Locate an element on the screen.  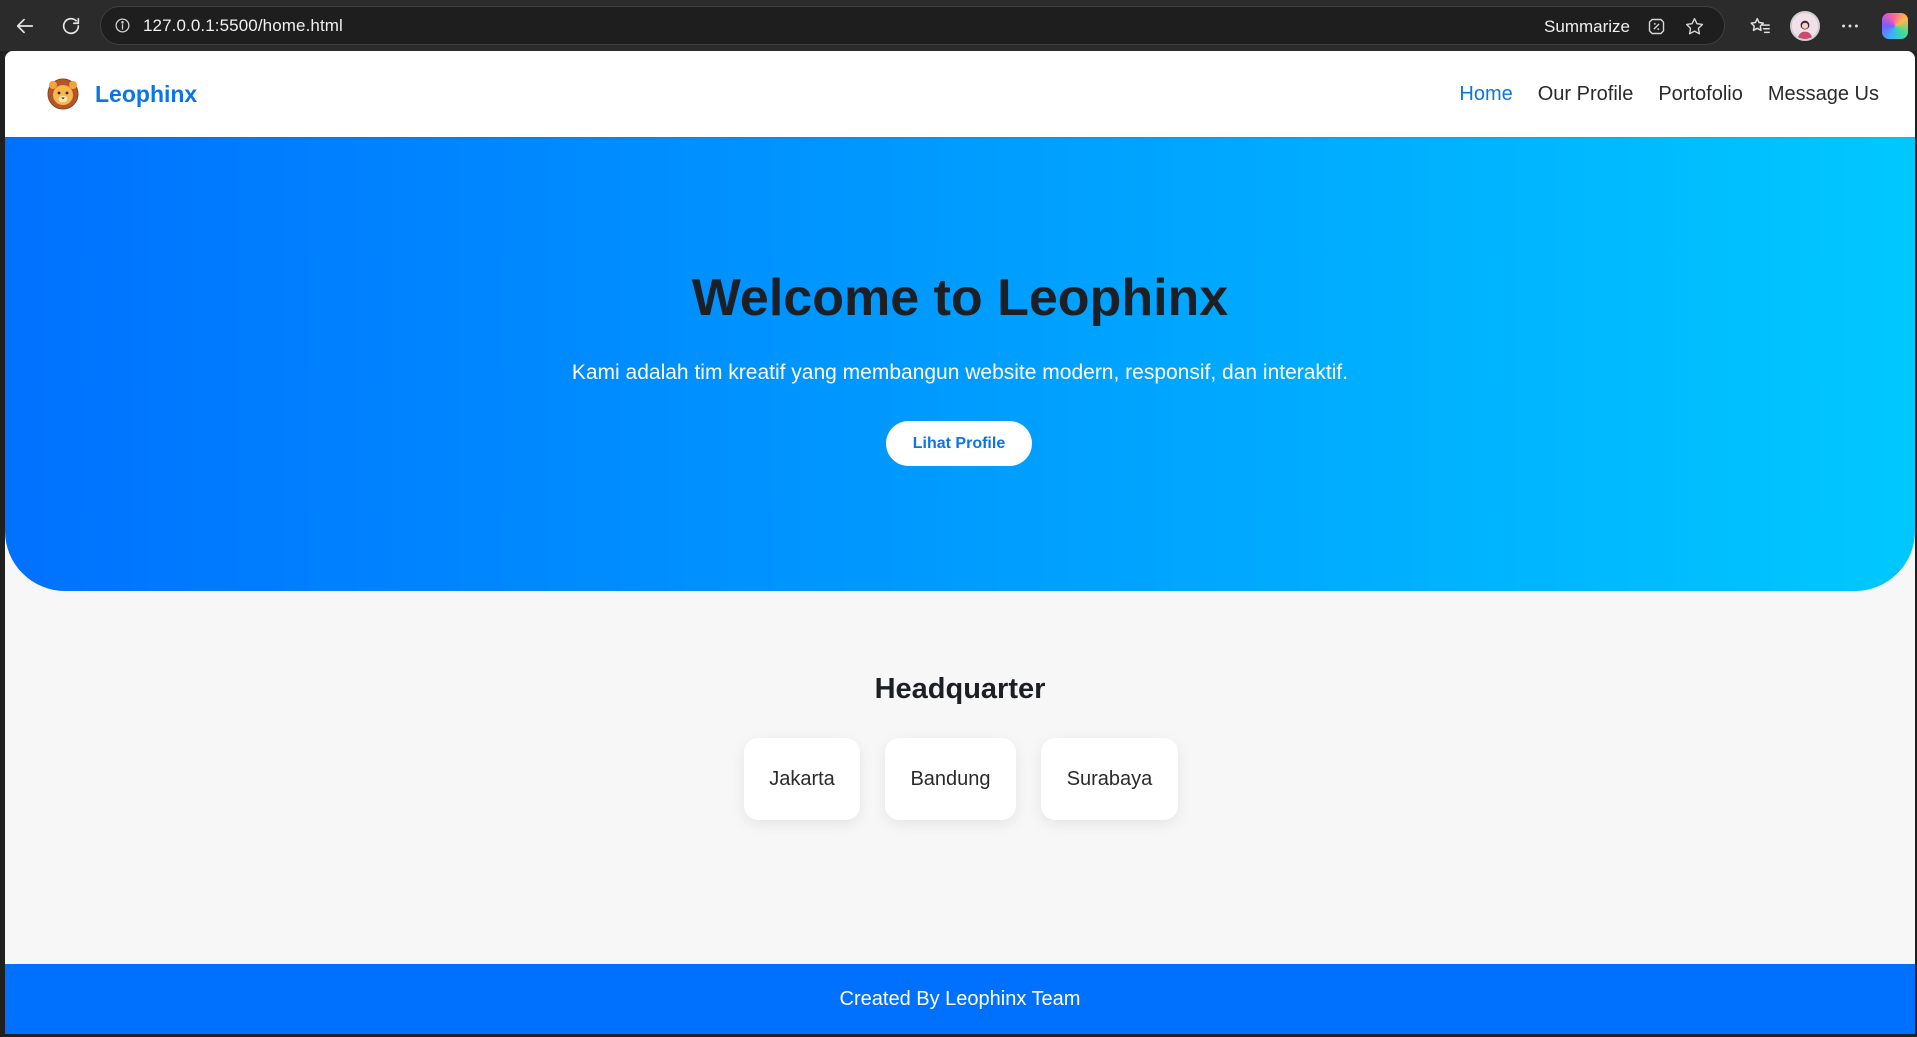
headquarter-title: Headquarter is located at coordinates (960, 689).